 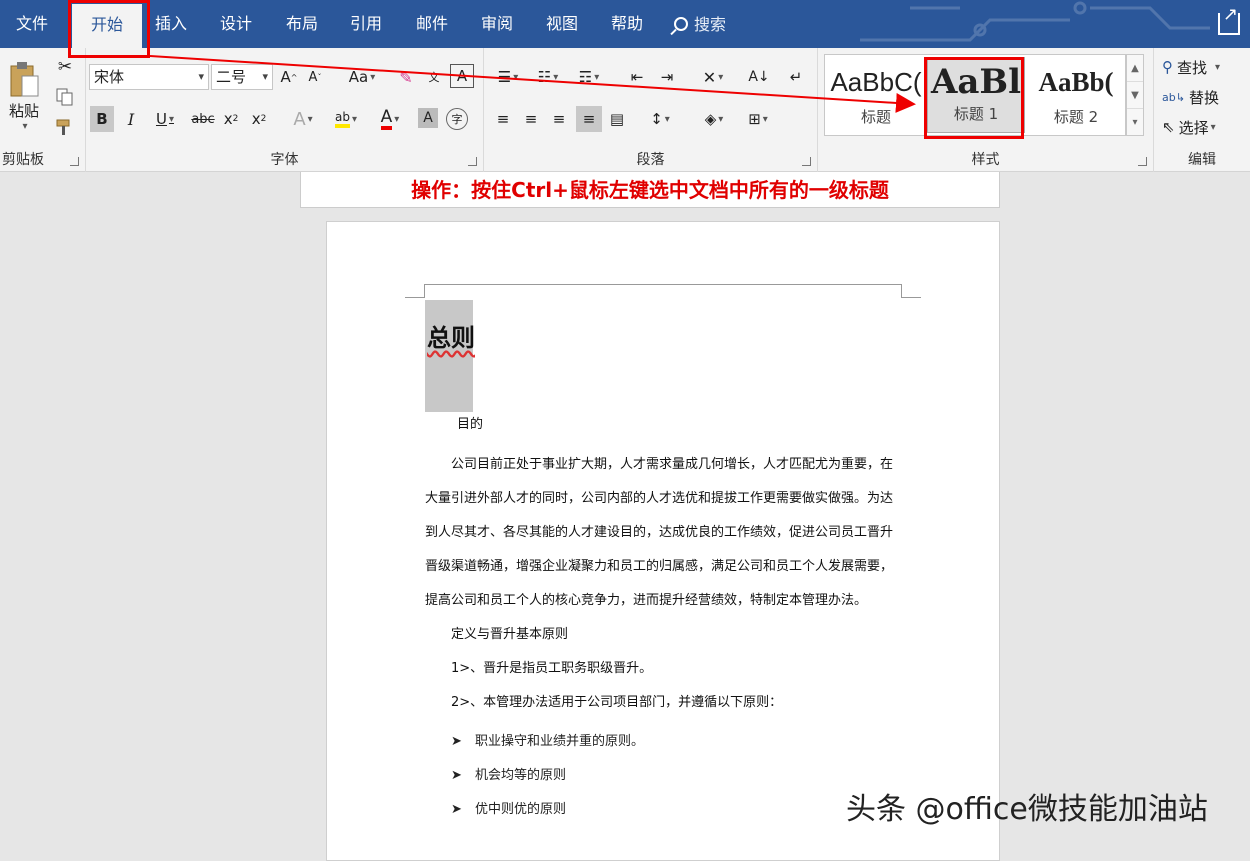 What do you see at coordinates (691, 703) in the screenshot?
I see `list-item: 2>、本管理办法适用于公司项目部门，并遵循以下原则：` at bounding box center [691, 703].